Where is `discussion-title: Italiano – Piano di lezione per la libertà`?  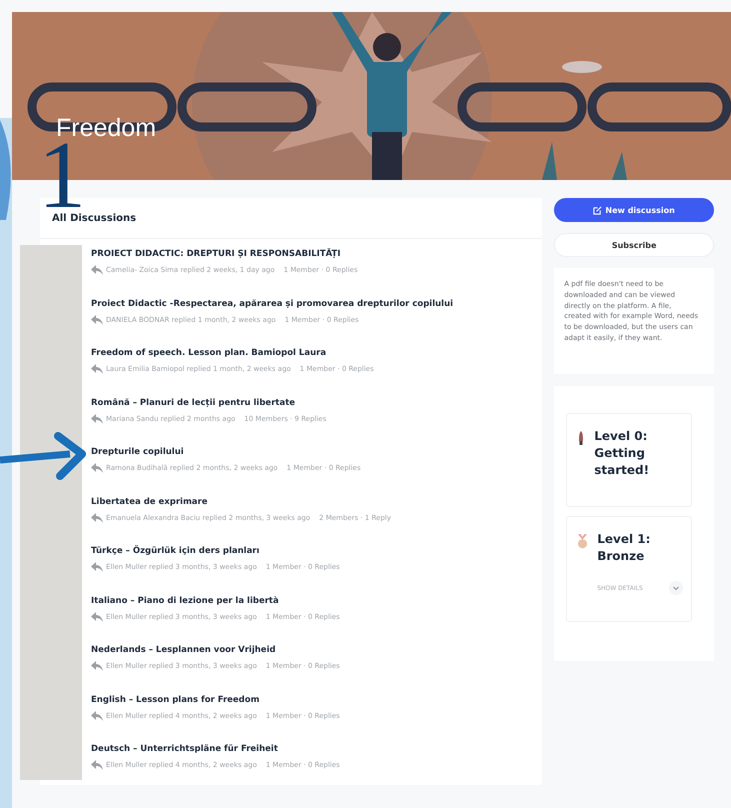
discussion-title: Italiano – Piano di lezione per la libertà is located at coordinates (272, 601).